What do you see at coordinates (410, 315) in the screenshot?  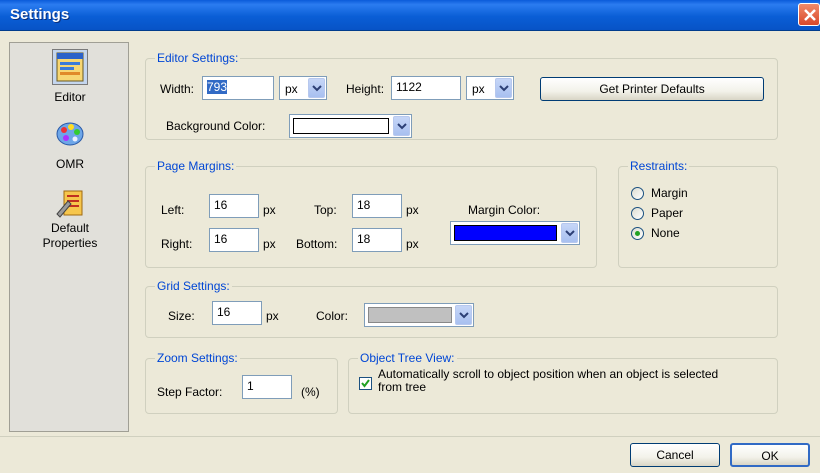 I see `grid-color-swatch` at bounding box center [410, 315].